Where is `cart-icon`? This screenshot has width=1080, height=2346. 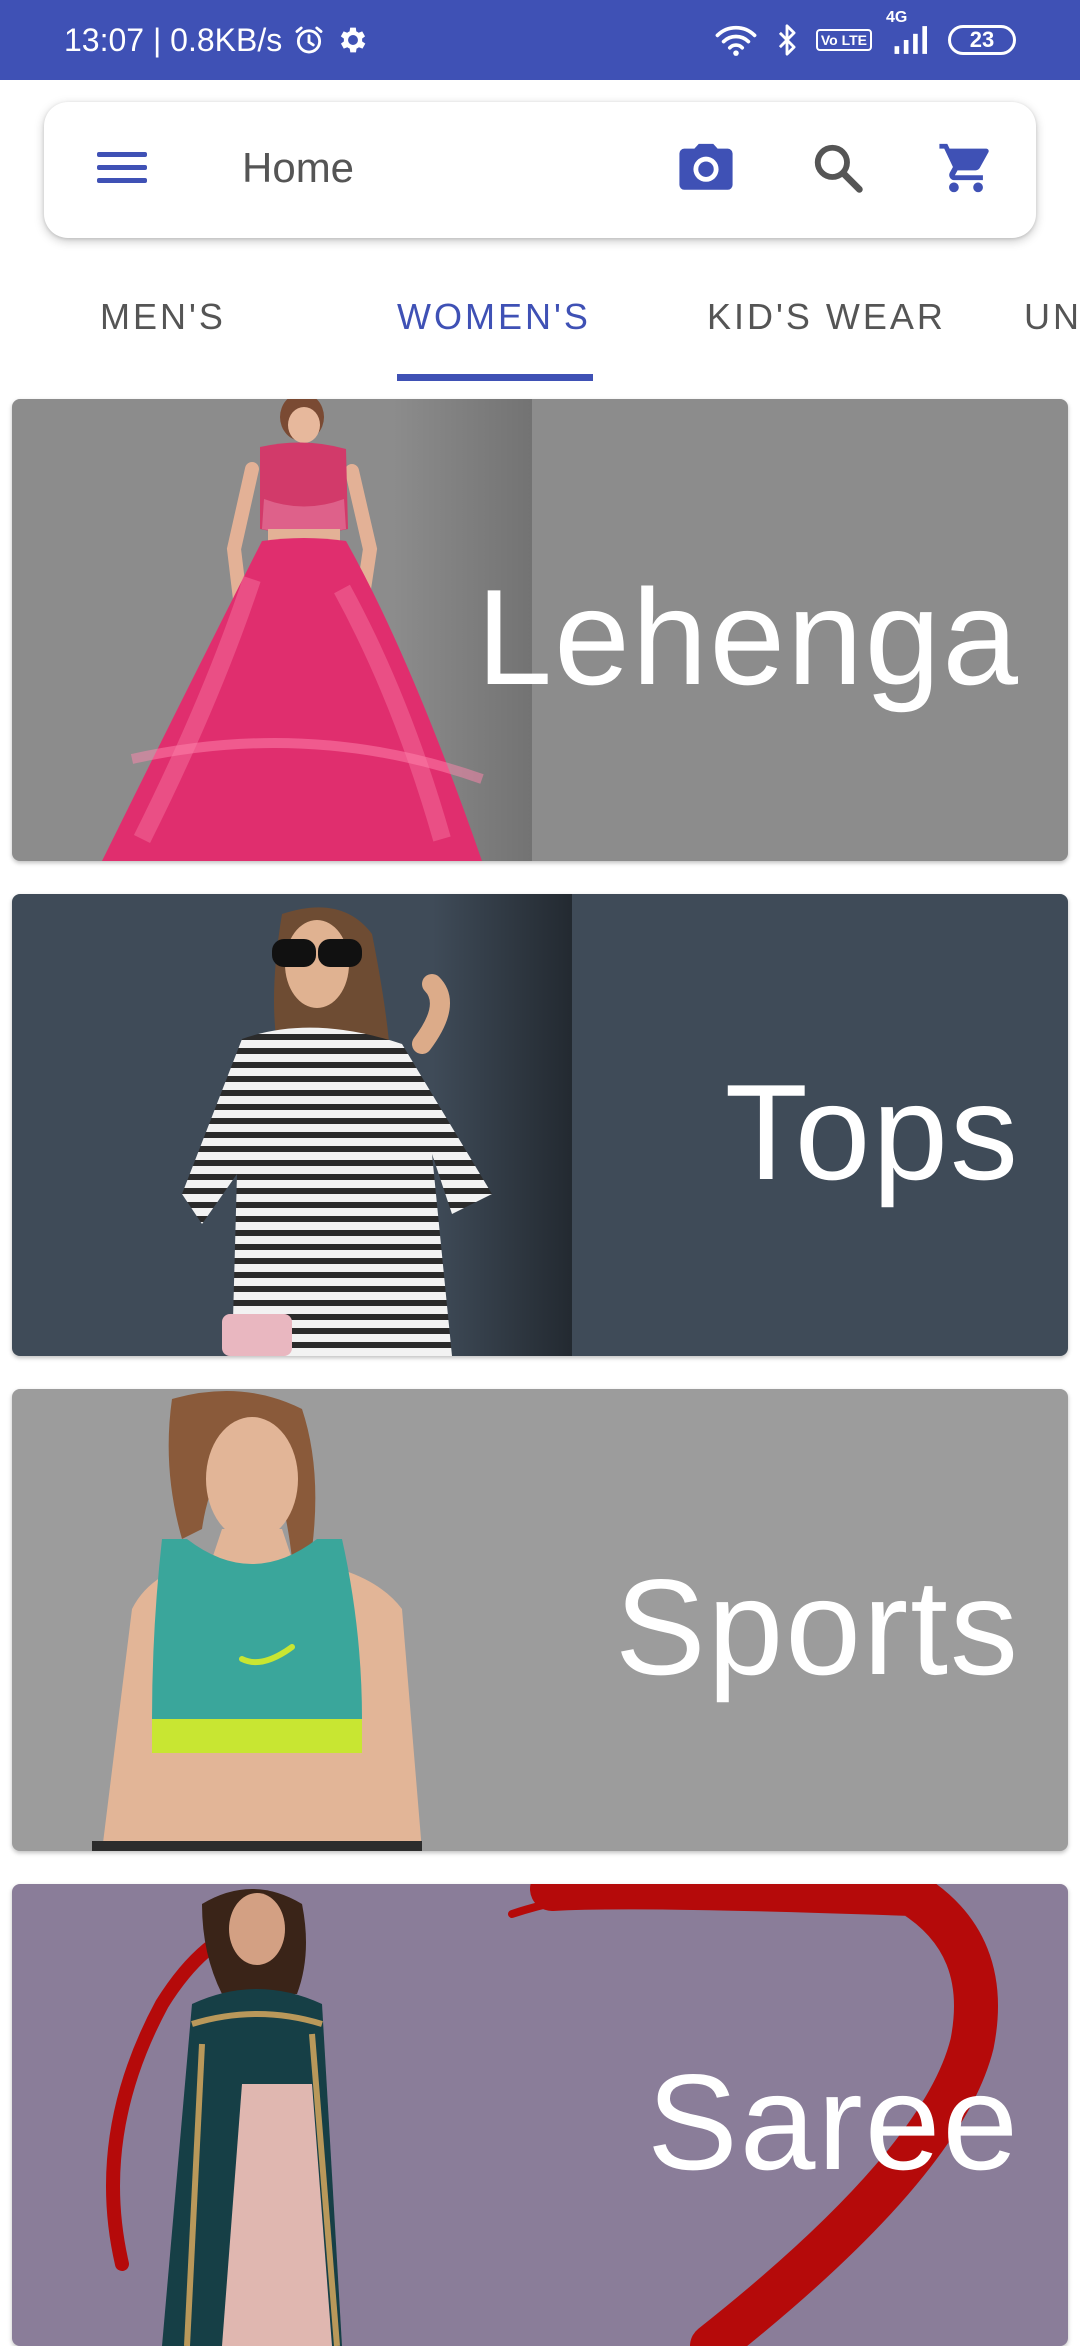 cart-icon is located at coordinates (966, 170).